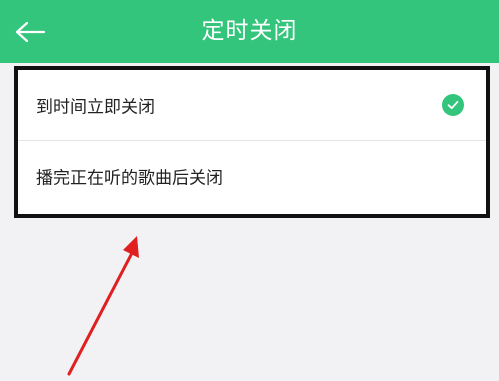 The height and width of the screenshot is (381, 499). What do you see at coordinates (129, 178) in the screenshot?
I see `option-label: 播完正在听的歌曲后关闭` at bounding box center [129, 178].